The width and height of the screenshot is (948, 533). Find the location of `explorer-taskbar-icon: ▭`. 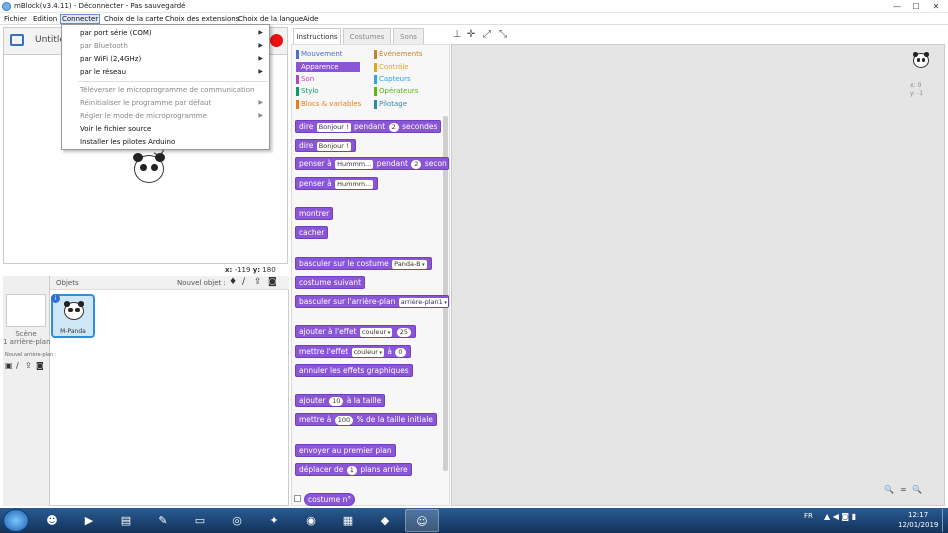

explorer-taskbar-icon: ▭ is located at coordinates (200, 520).